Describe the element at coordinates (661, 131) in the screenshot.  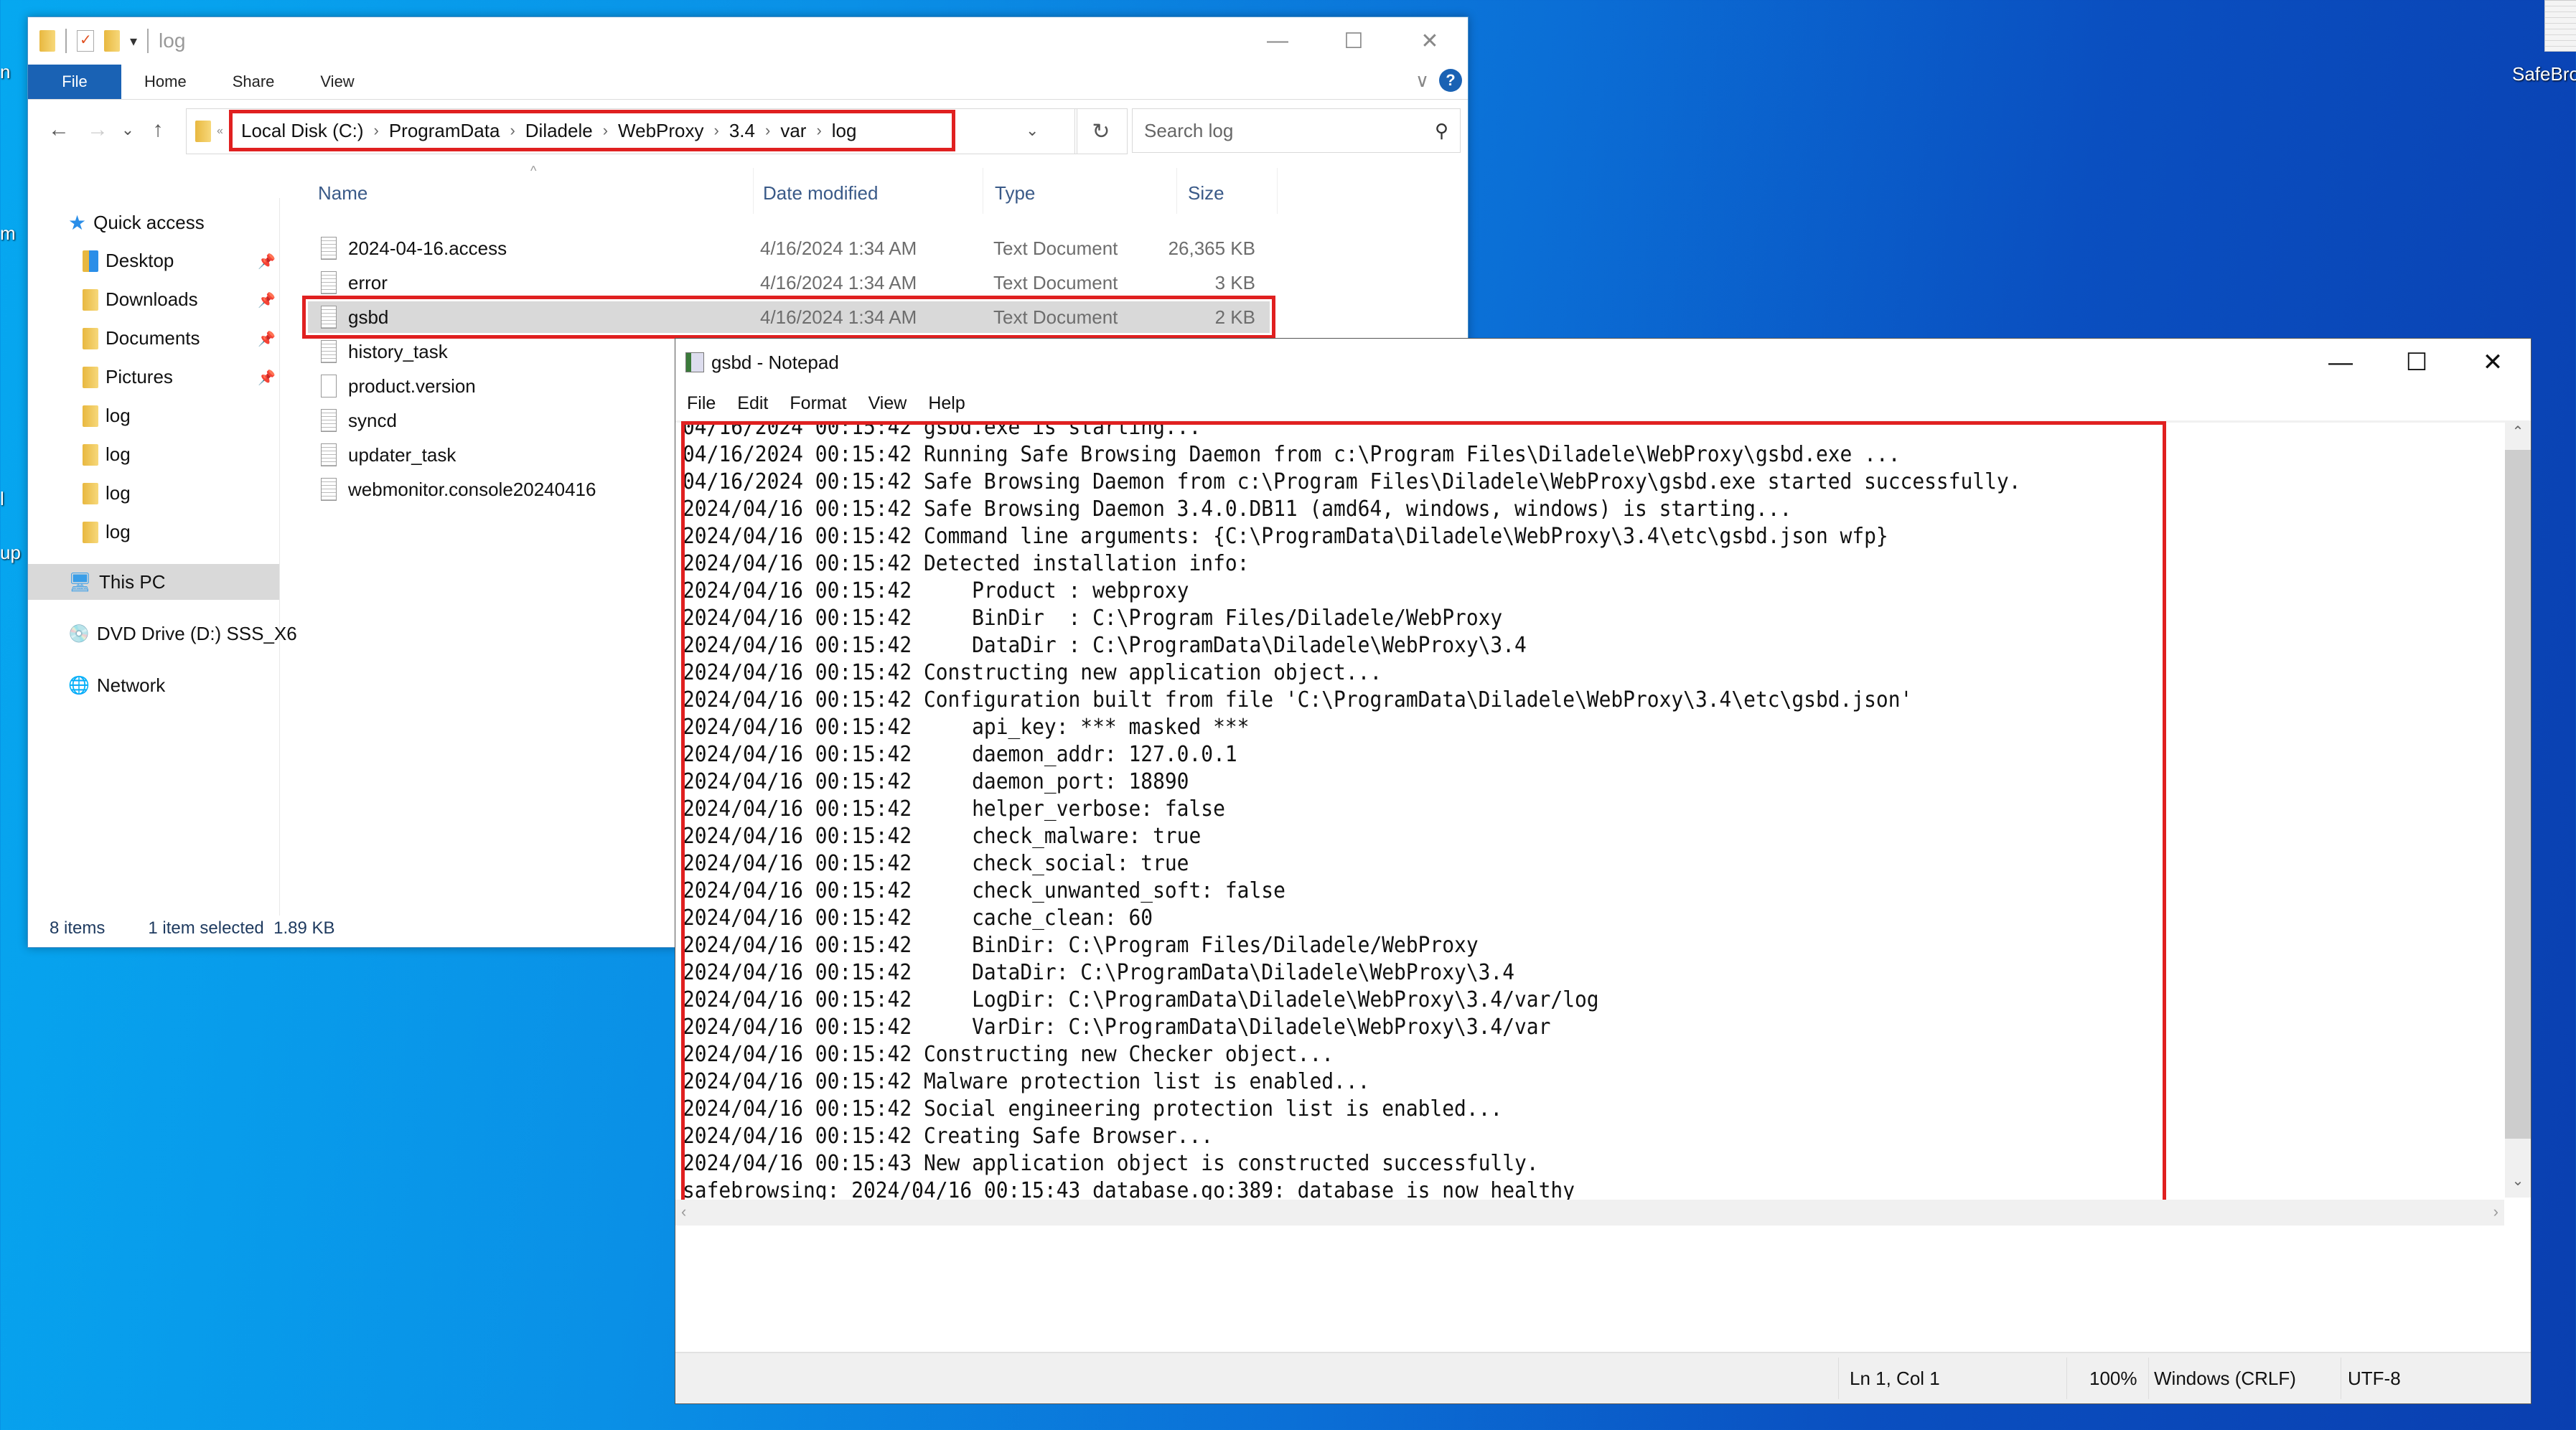
I see `breadcrumb-item: WebProxy` at that location.